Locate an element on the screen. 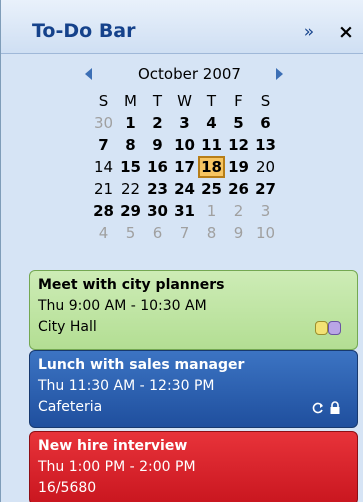 This screenshot has height=502, width=363. weekday-header: M is located at coordinates (130, 101).